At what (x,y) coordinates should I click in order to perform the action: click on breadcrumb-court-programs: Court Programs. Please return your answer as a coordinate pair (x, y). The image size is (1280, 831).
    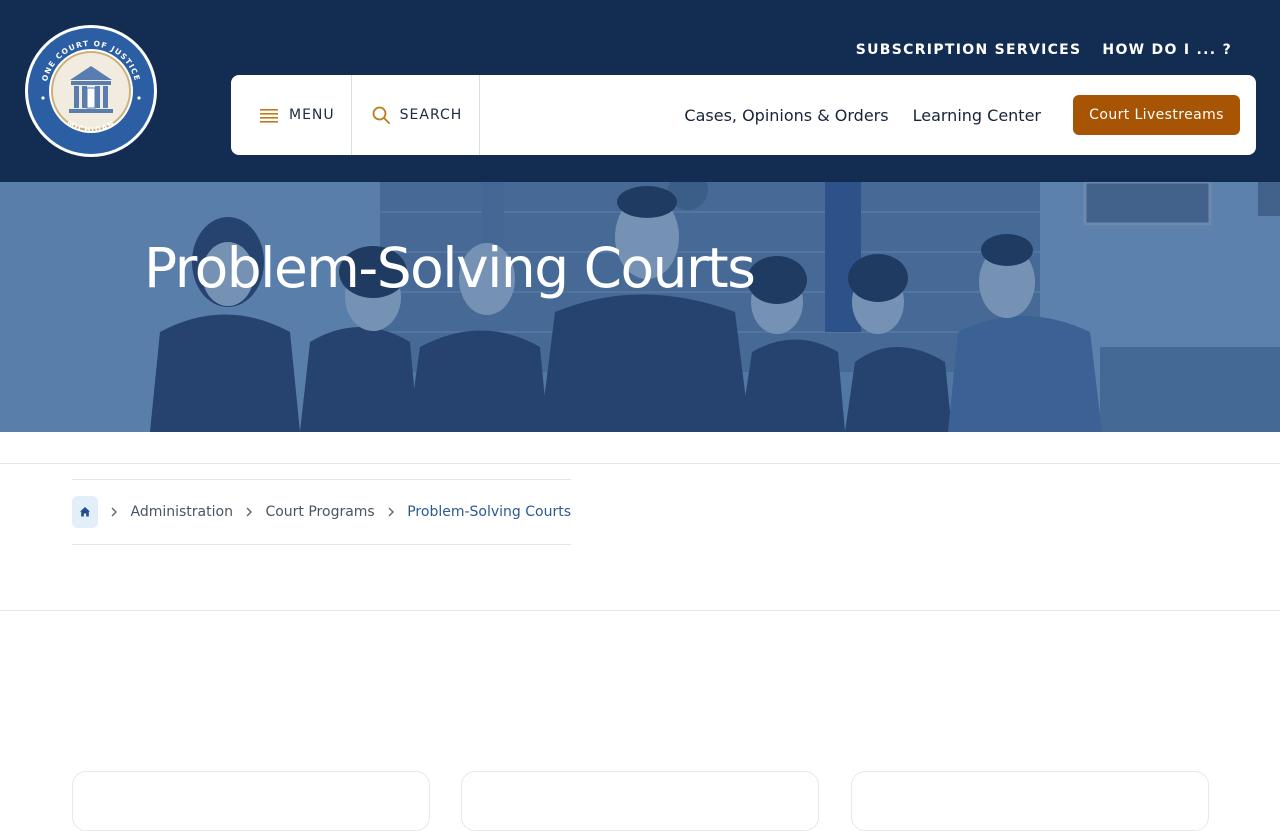
    Looking at the image, I should click on (319, 512).